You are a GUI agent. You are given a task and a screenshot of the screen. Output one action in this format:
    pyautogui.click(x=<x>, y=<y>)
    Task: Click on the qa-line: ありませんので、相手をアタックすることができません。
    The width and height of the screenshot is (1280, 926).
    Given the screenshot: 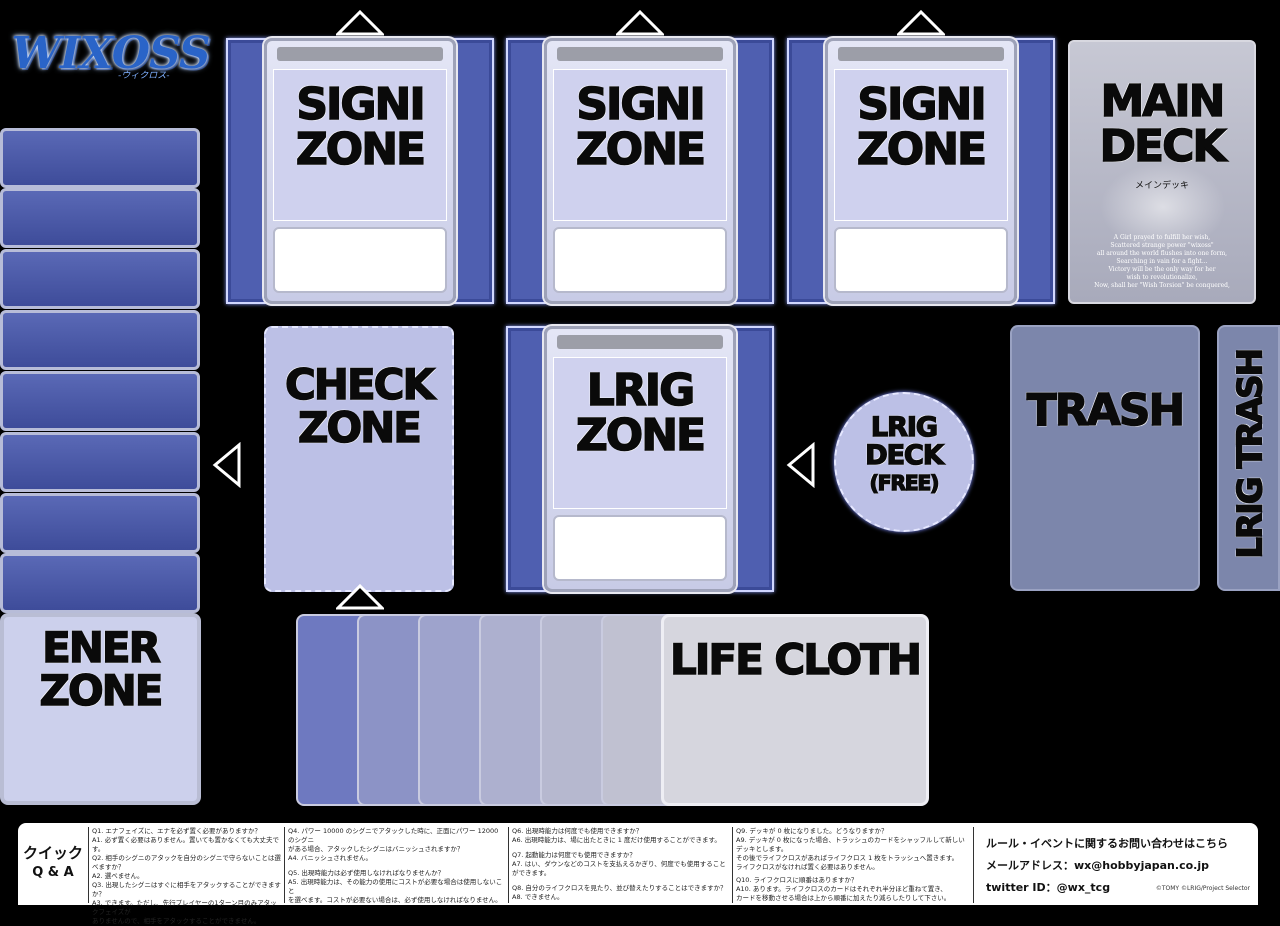 What is the action you would take?
    pyautogui.click(x=176, y=921)
    